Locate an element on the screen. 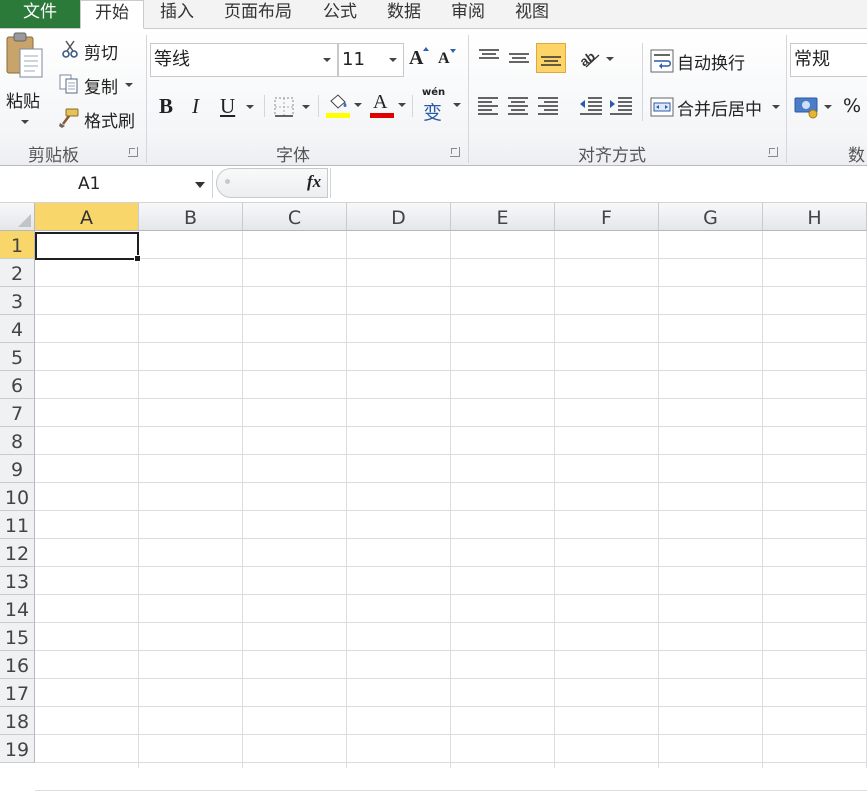  row-header-2: 2 is located at coordinates (17, 273).